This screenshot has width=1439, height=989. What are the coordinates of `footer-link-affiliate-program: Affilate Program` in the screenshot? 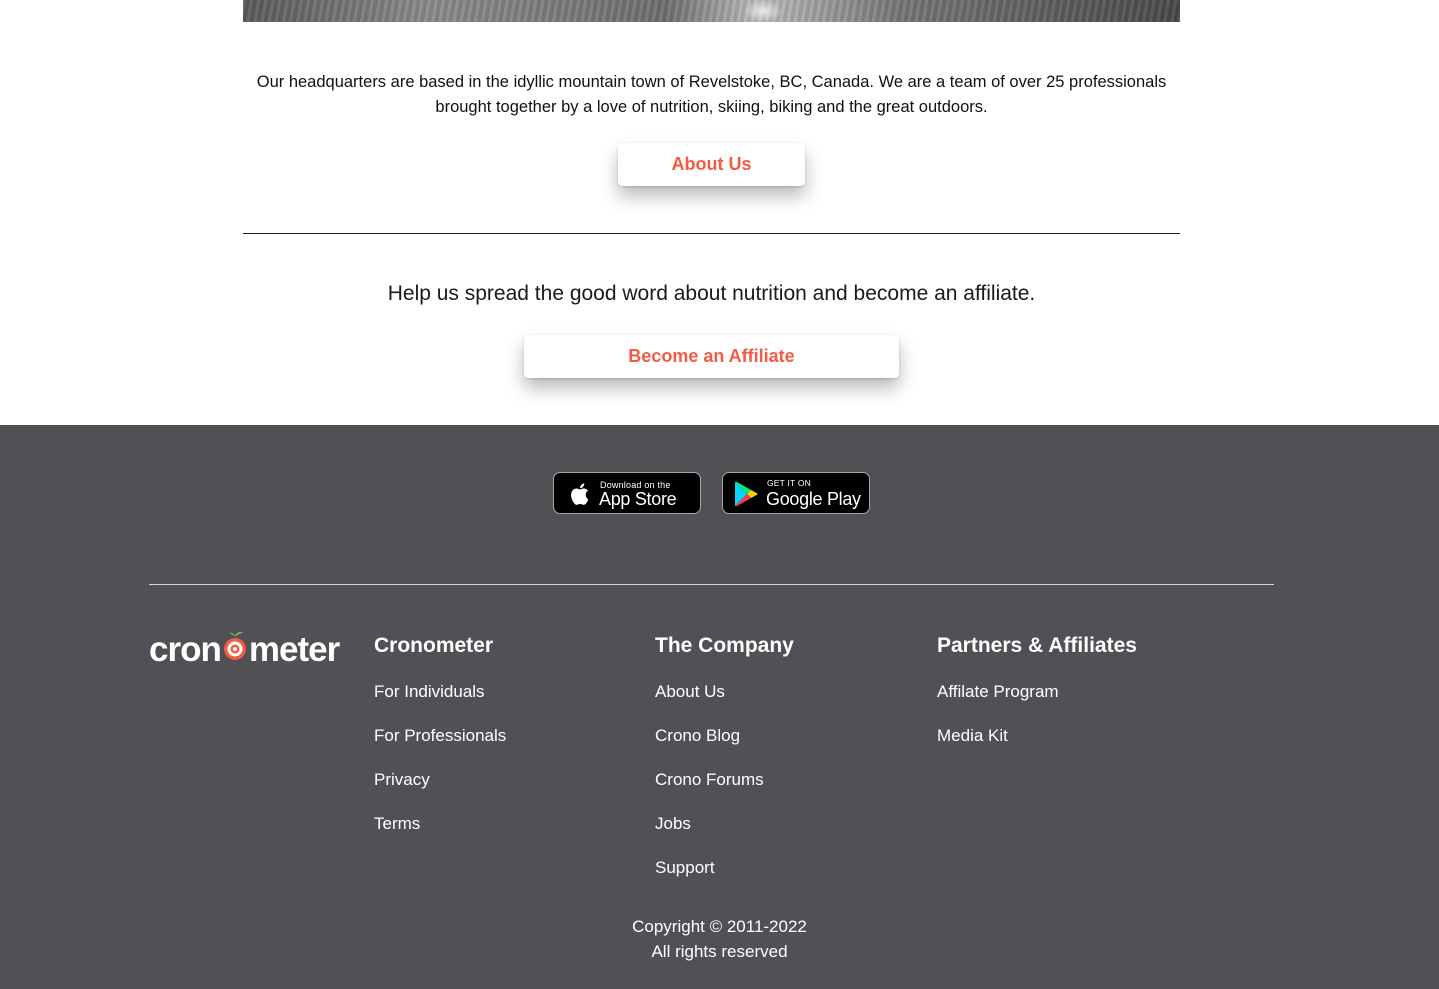 It's located at (998, 692).